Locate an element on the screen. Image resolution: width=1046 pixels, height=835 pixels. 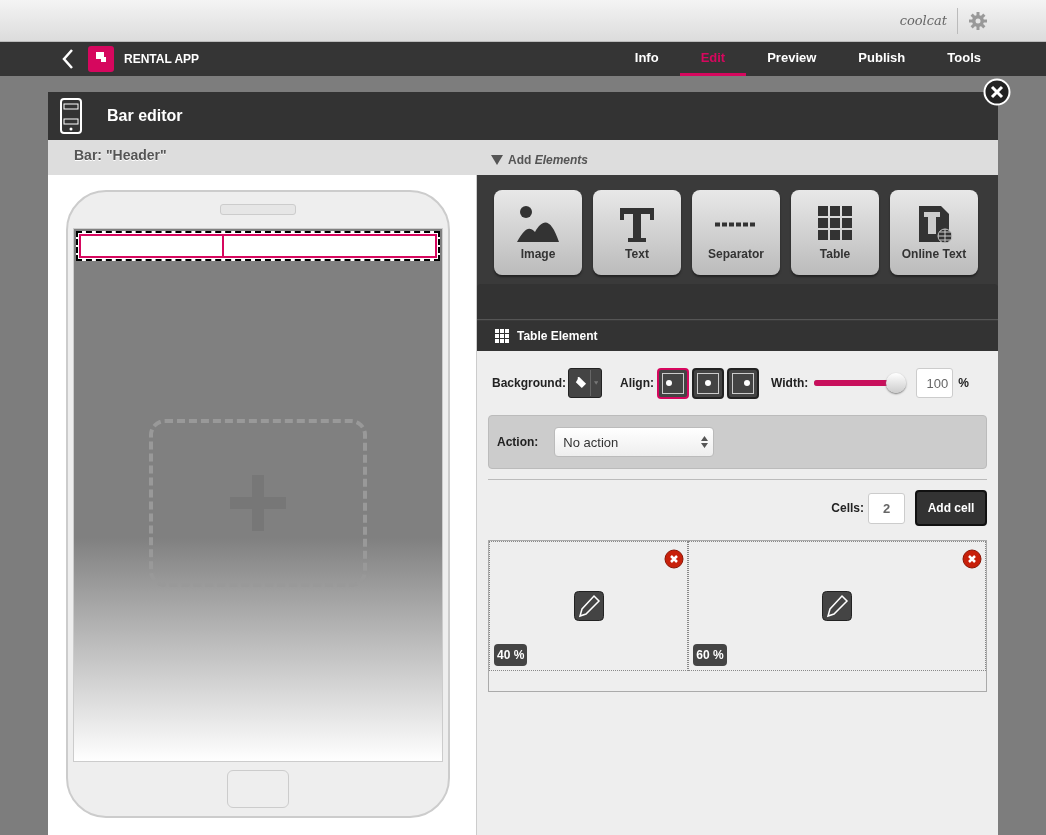
app-title: RENTAL APP is located at coordinates (162, 59).